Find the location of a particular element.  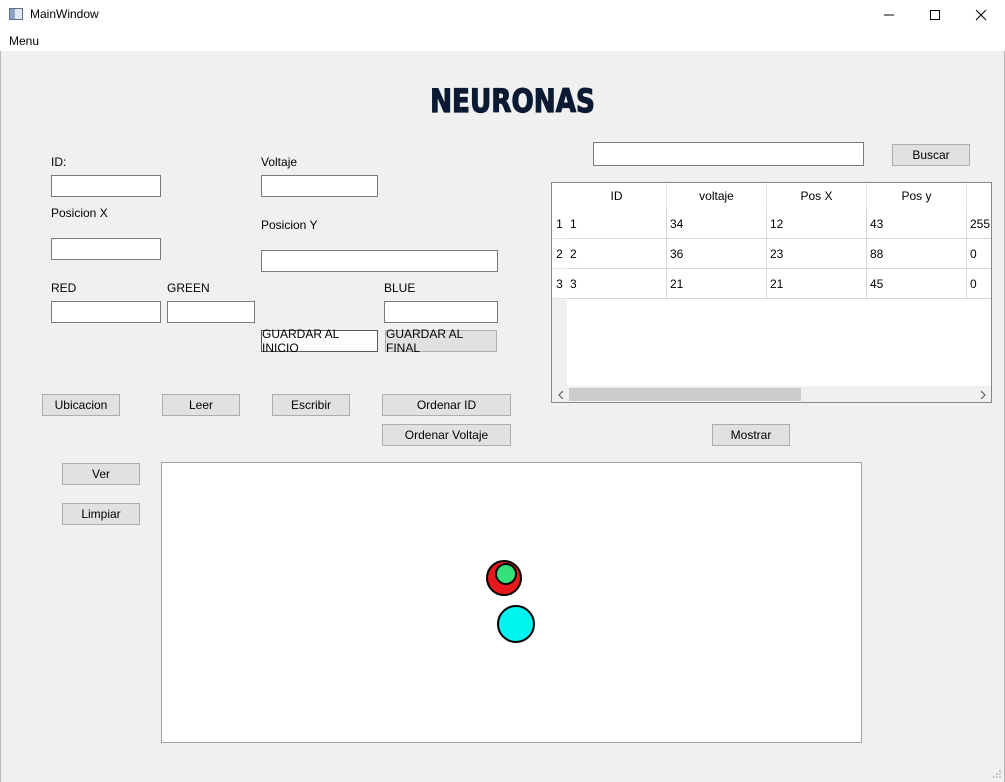

maximize-button is located at coordinates (935, 15).